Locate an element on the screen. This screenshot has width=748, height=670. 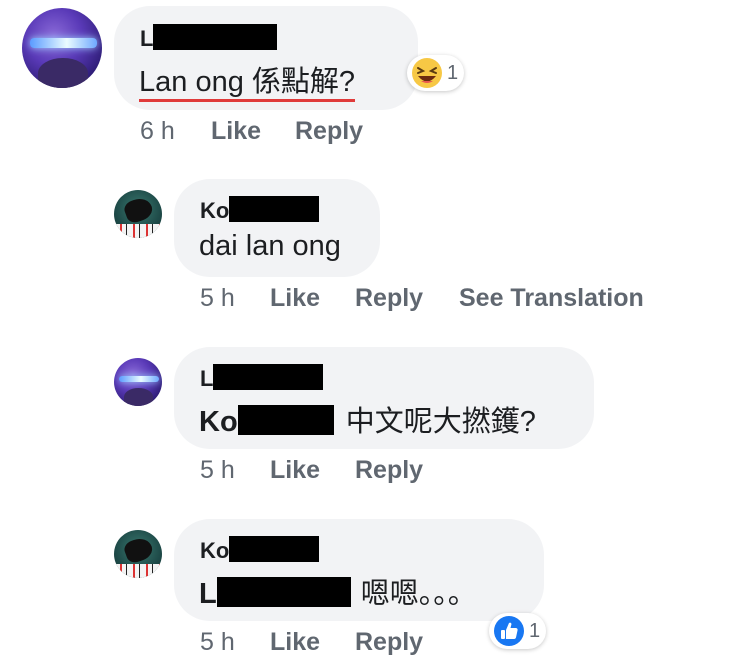
timestamp: 6 h is located at coordinates (157, 131).